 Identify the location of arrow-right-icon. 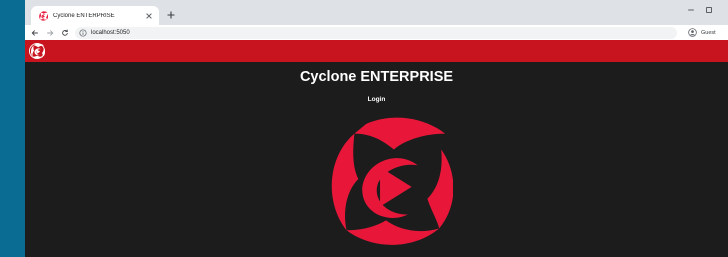
(49, 32).